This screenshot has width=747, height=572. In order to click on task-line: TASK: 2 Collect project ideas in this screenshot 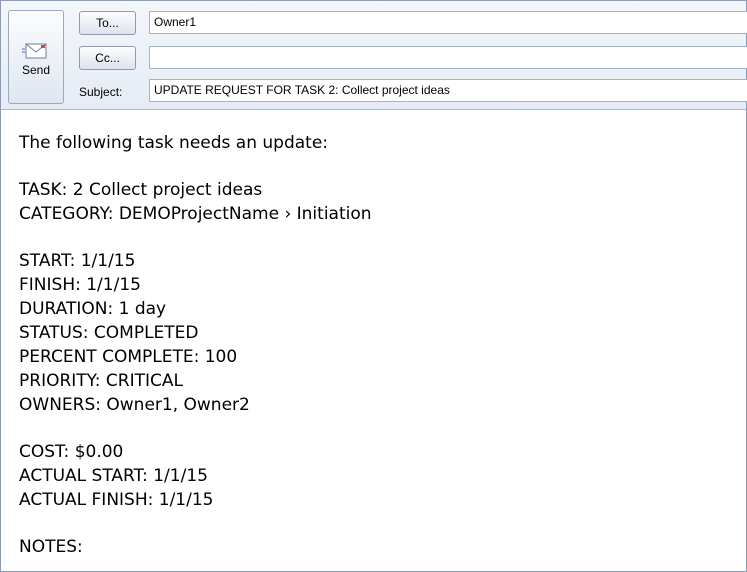, I will do `click(141, 190)`.